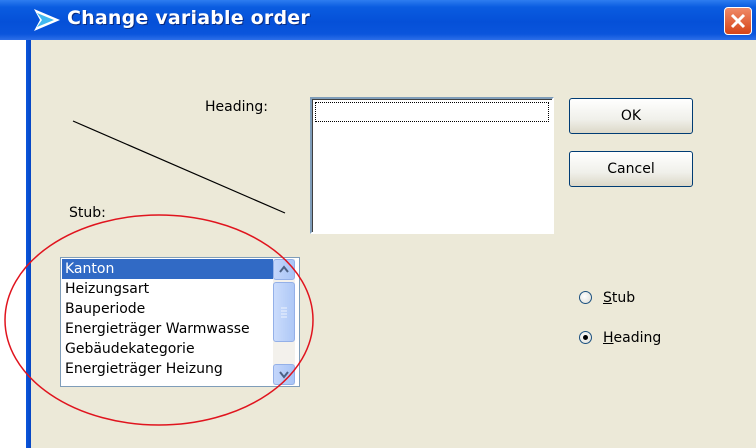 The width and height of the screenshot is (756, 448). I want to click on stub-label: Stub:, so click(87, 213).